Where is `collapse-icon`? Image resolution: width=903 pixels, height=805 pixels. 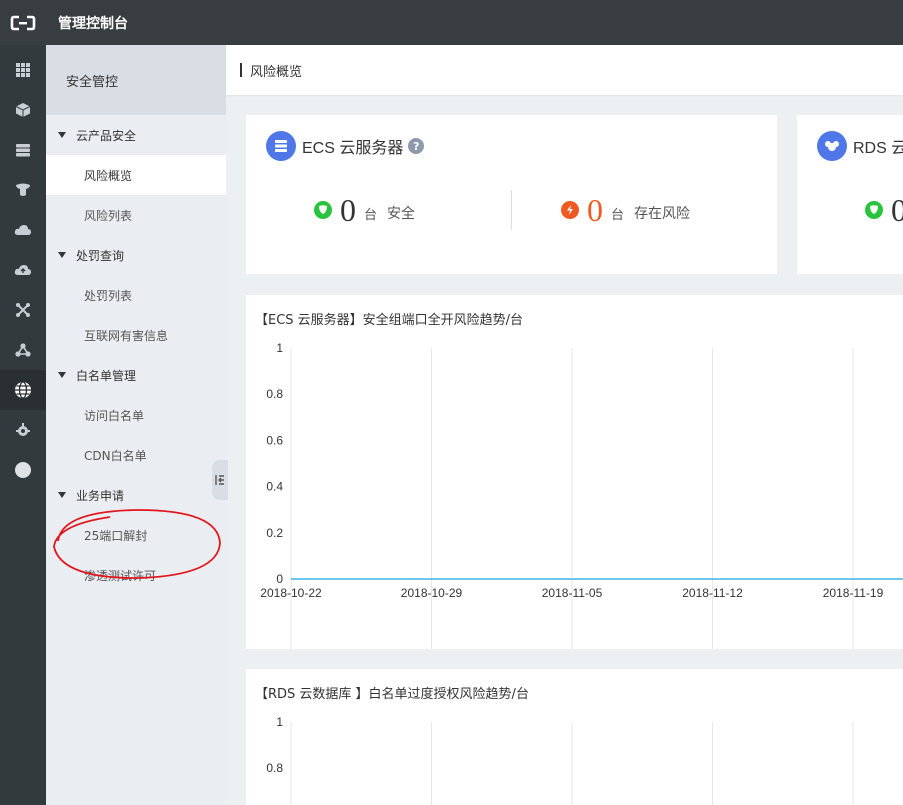
collapse-icon is located at coordinates (219, 480).